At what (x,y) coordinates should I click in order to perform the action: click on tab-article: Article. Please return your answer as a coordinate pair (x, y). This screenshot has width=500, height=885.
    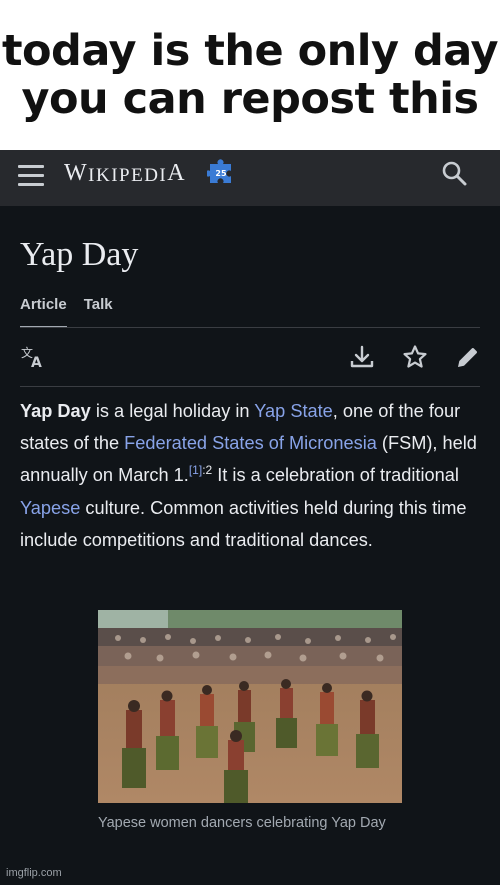
    Looking at the image, I should click on (43, 311).